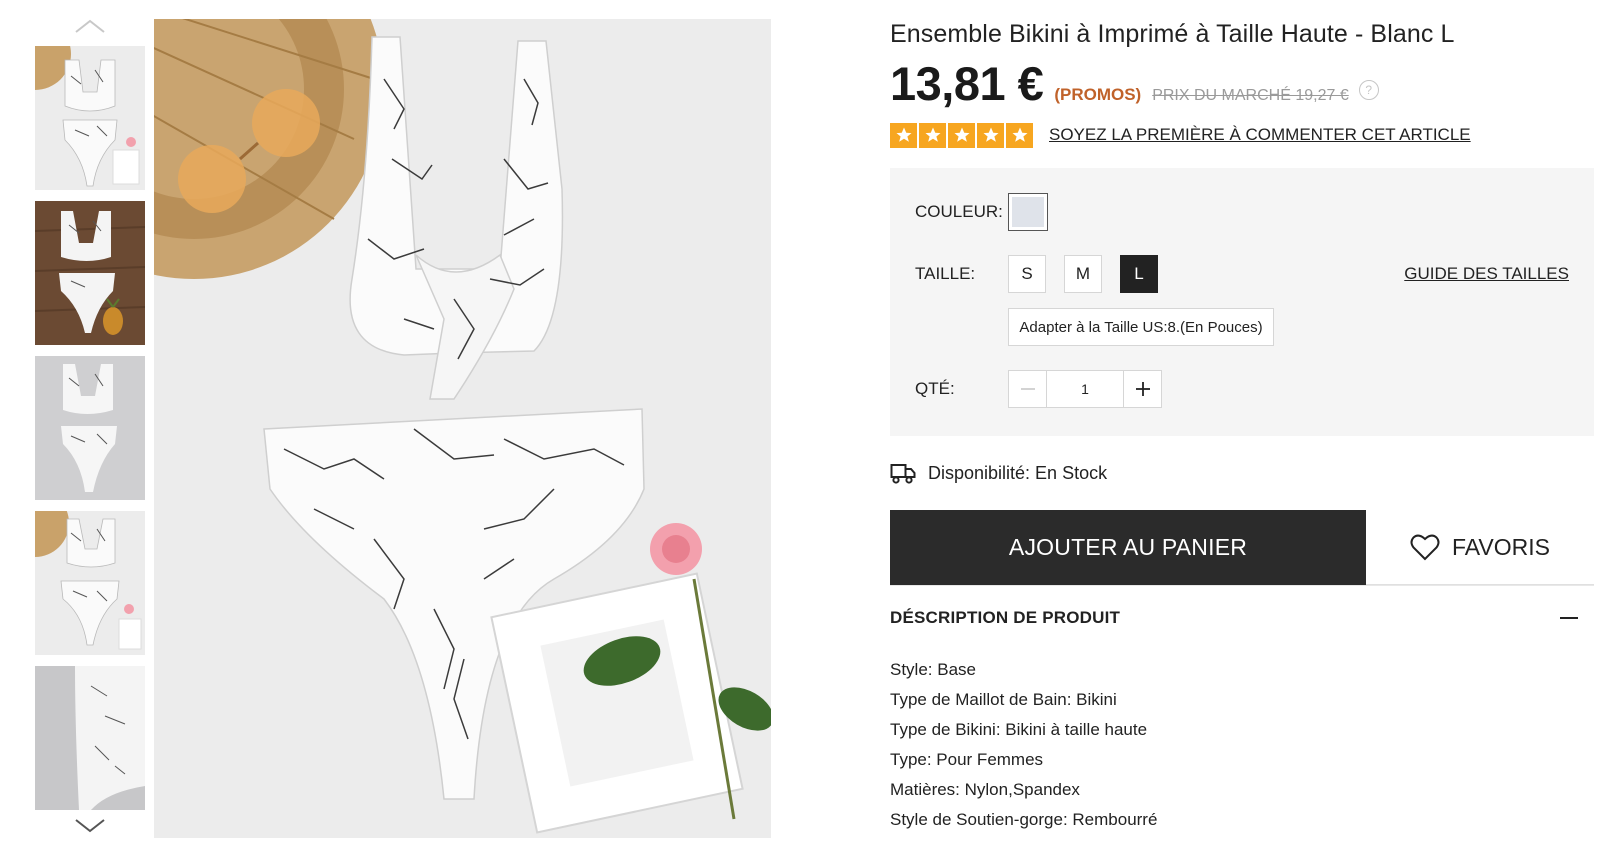 This screenshot has height=852, width=1600. I want to click on chevron-down-icon, so click(90, 826).